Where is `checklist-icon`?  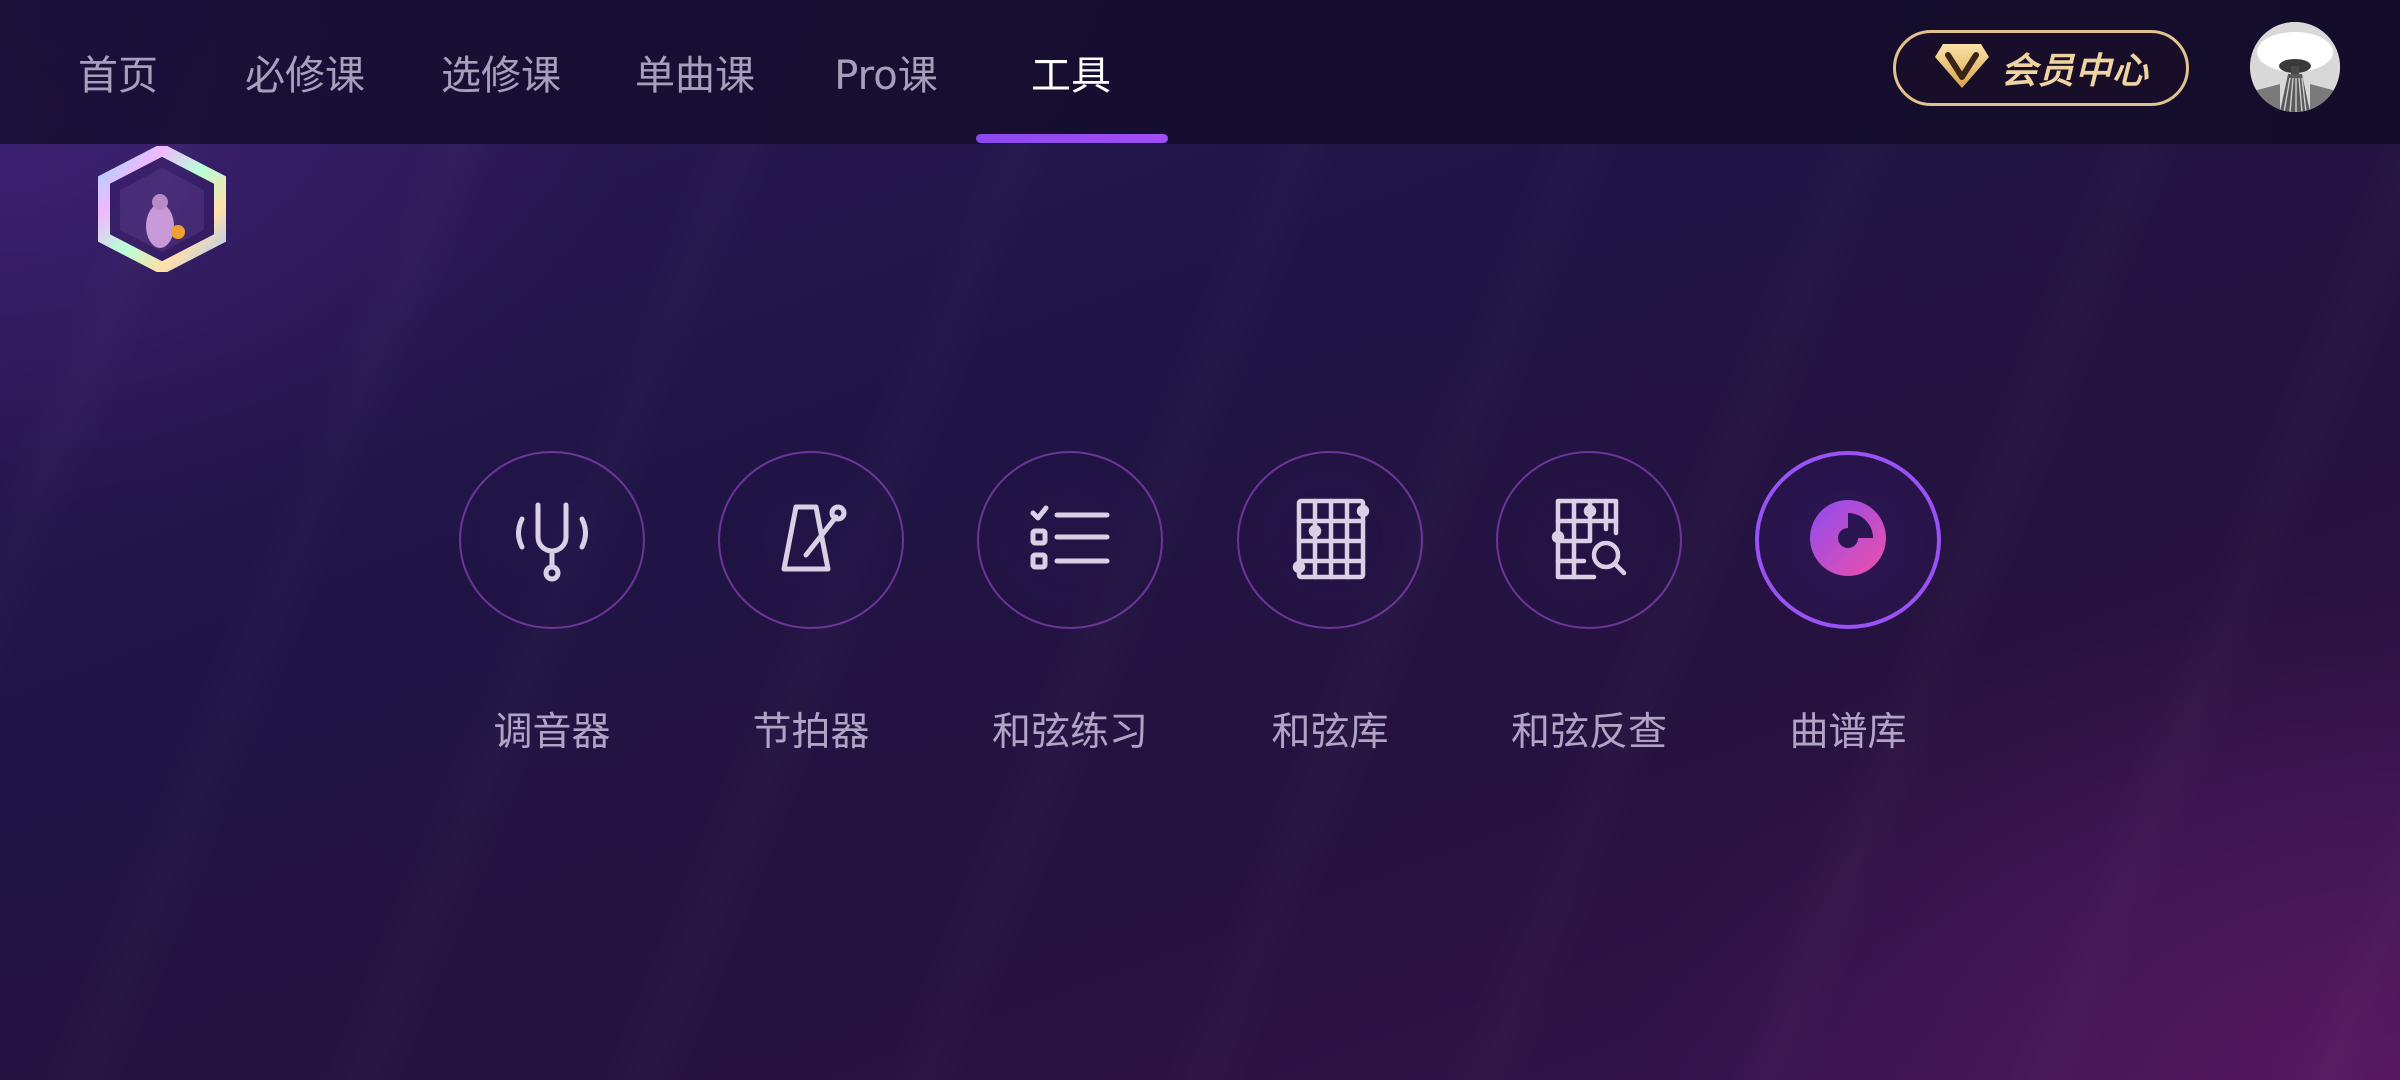 checklist-icon is located at coordinates (1070, 540).